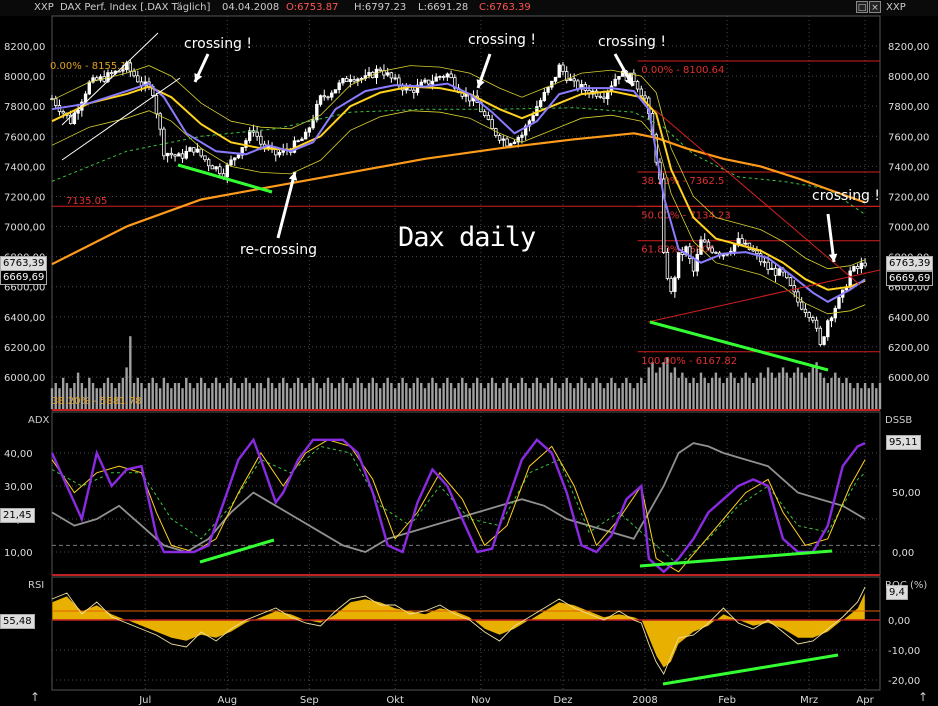 The height and width of the screenshot is (706, 938). Describe the element at coordinates (309, 700) in the screenshot. I see `date-tick-label: Sep` at that location.